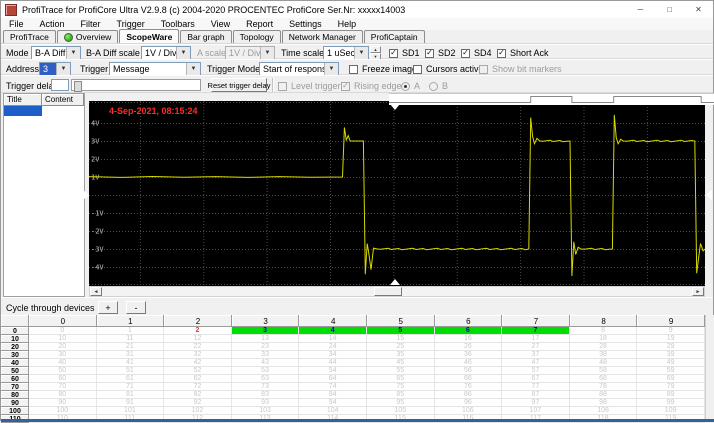 This screenshot has height=423, width=714. What do you see at coordinates (198, 403) in the screenshot?
I see `station-cell: 92` at bounding box center [198, 403].